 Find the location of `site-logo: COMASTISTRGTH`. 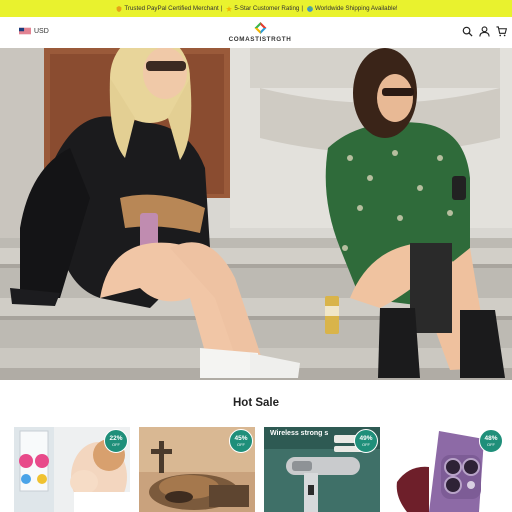

site-logo: COMASTISTRGTH is located at coordinates (260, 33).